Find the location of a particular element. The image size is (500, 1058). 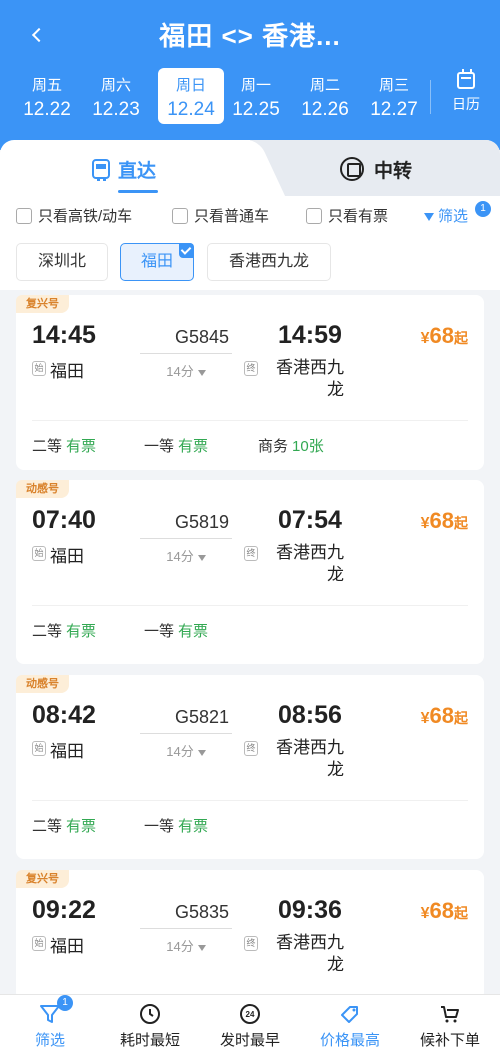

arrival-time: 08:56 is located at coordinates (310, 715).